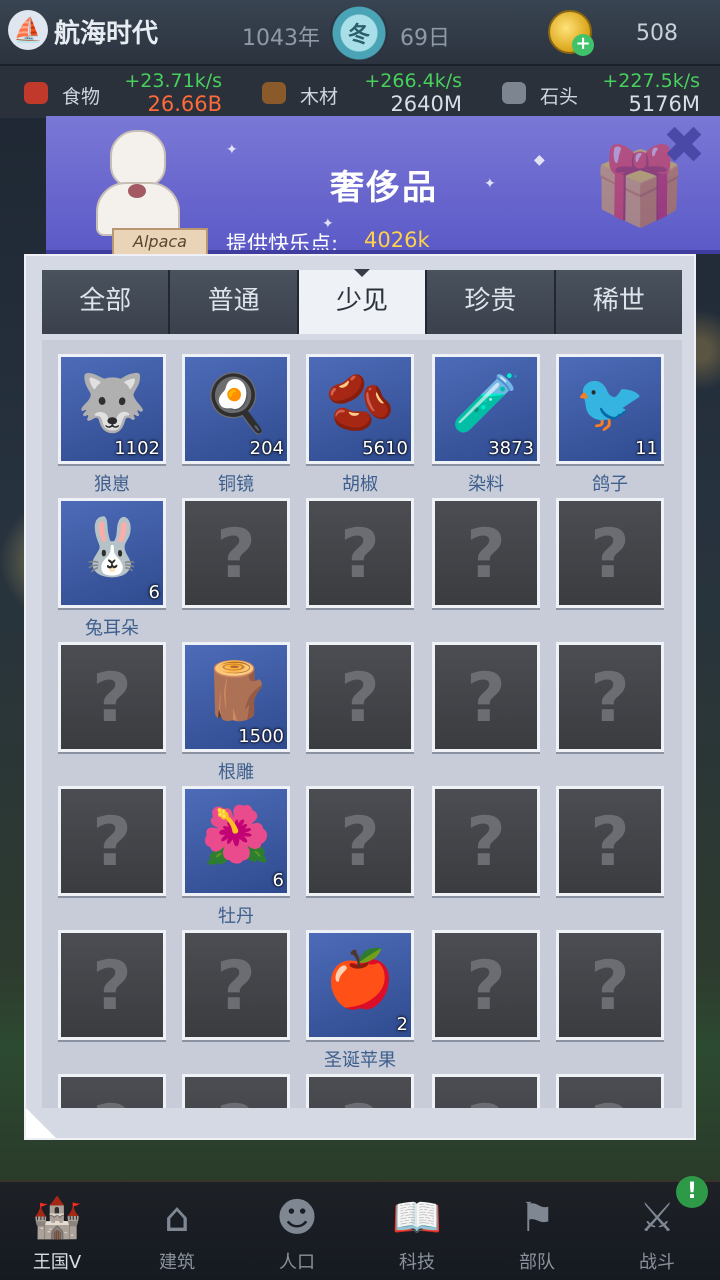  I want to click on resource-rate: +266.4k/s, so click(413, 81).